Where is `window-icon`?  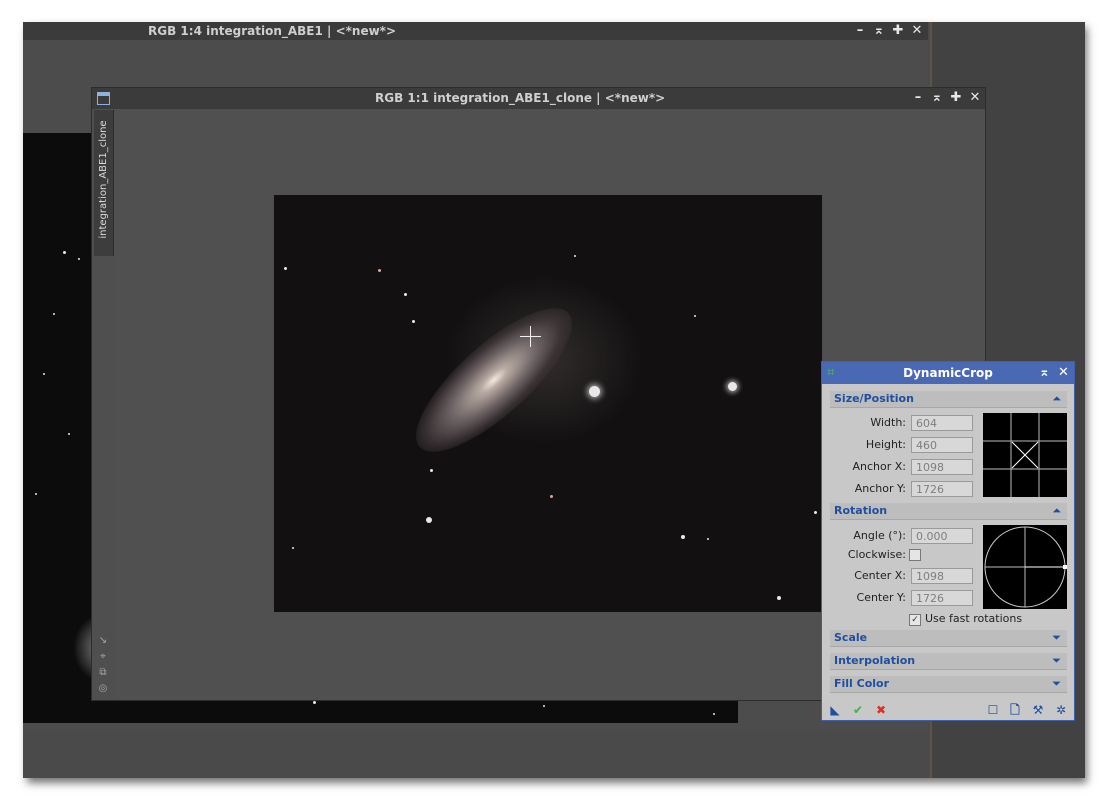 window-icon is located at coordinates (103, 98).